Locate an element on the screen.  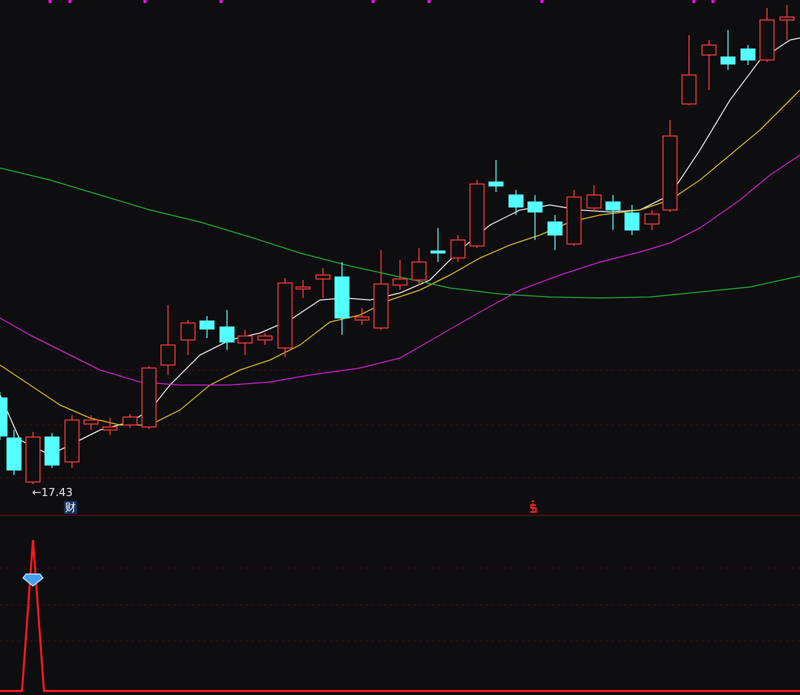
low-price-label: ←17.43 is located at coordinates (52, 493).